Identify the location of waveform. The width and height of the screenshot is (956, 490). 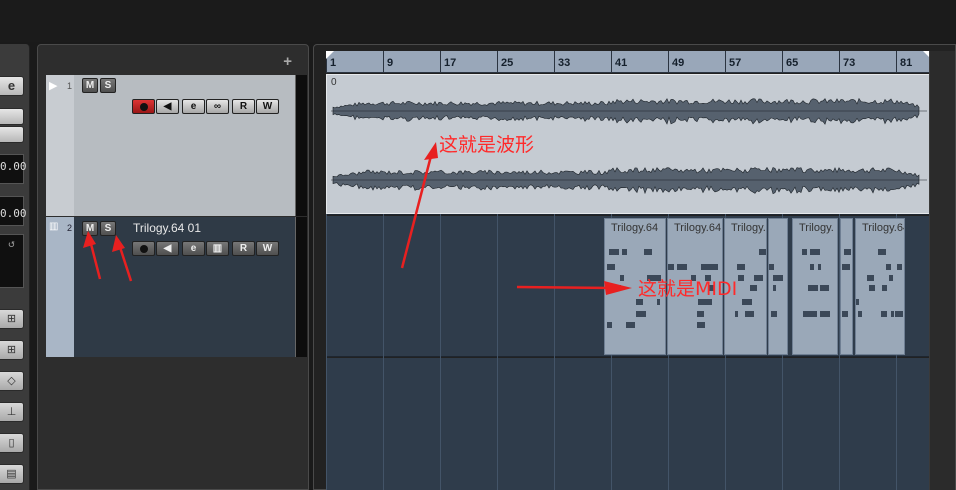
(629, 146).